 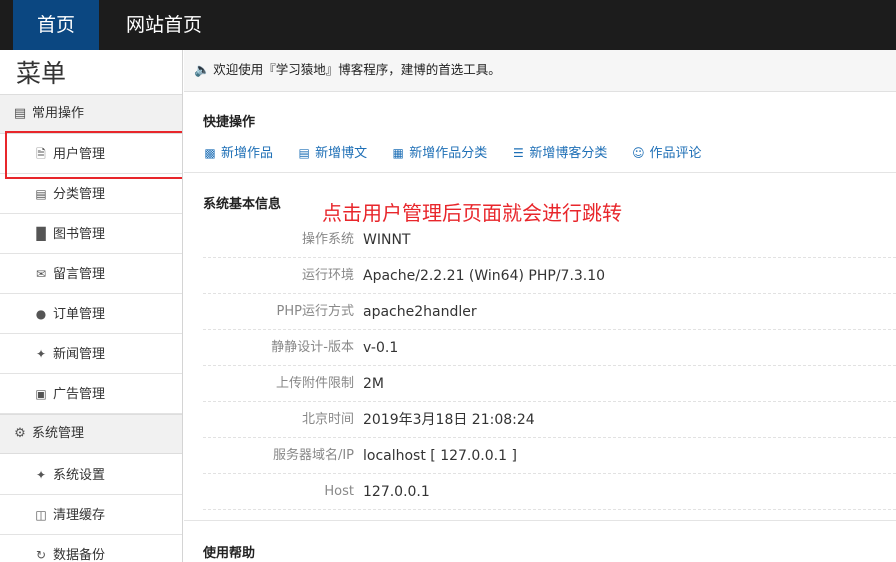 What do you see at coordinates (41, 555) in the screenshot?
I see `refresh-icon: ↻` at bounding box center [41, 555].